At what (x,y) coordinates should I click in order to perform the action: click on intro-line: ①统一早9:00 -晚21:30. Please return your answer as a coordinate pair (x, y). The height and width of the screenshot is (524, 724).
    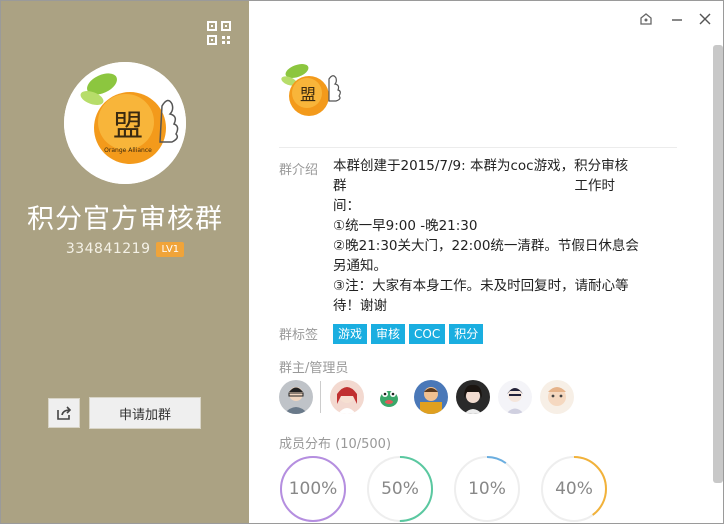
    Looking at the image, I should click on (405, 226).